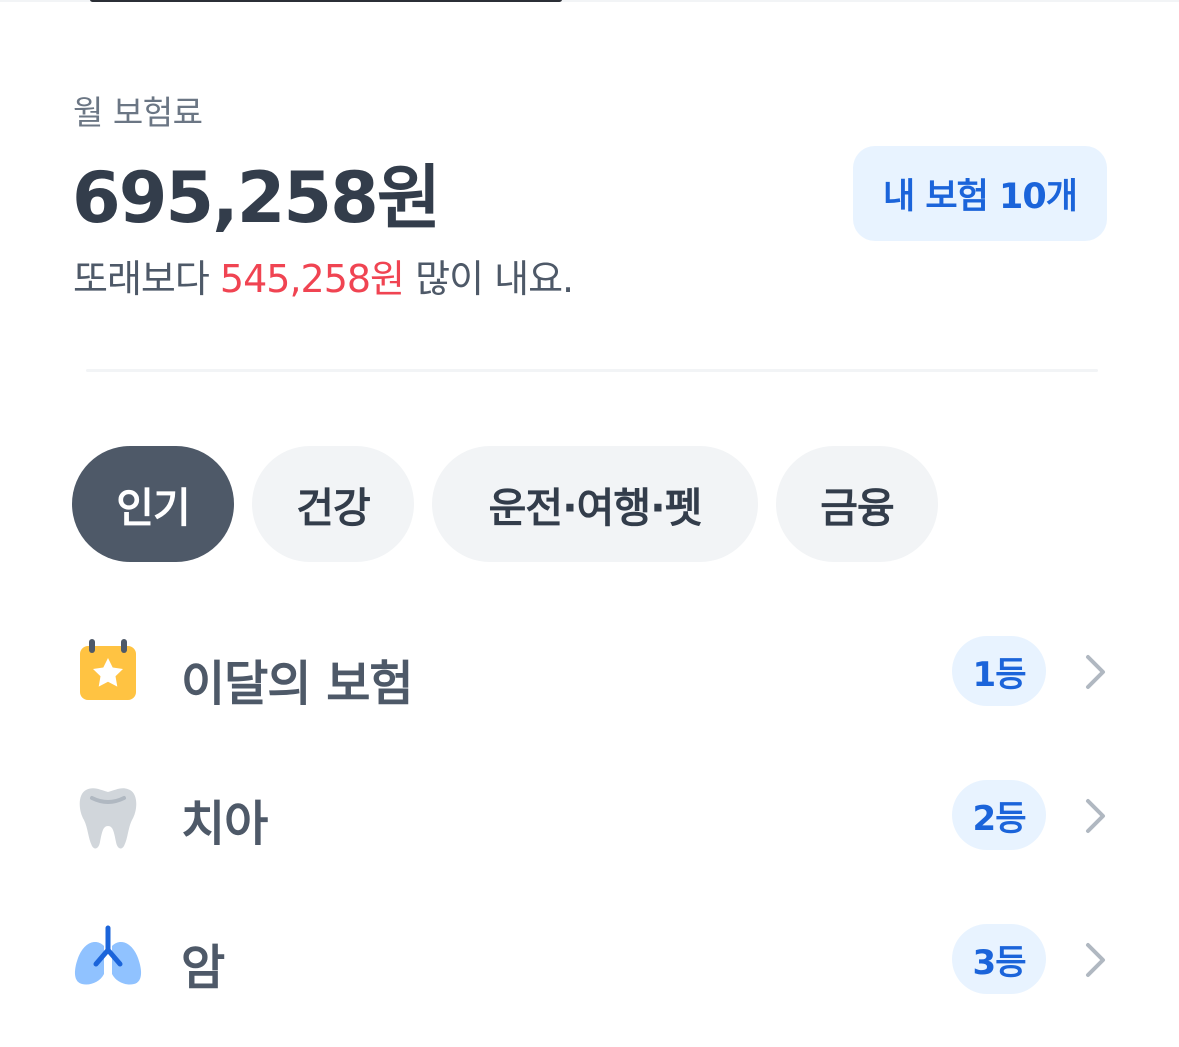 The width and height of the screenshot is (1179, 1047). I want to click on tab-finance: 금융, so click(857, 504).